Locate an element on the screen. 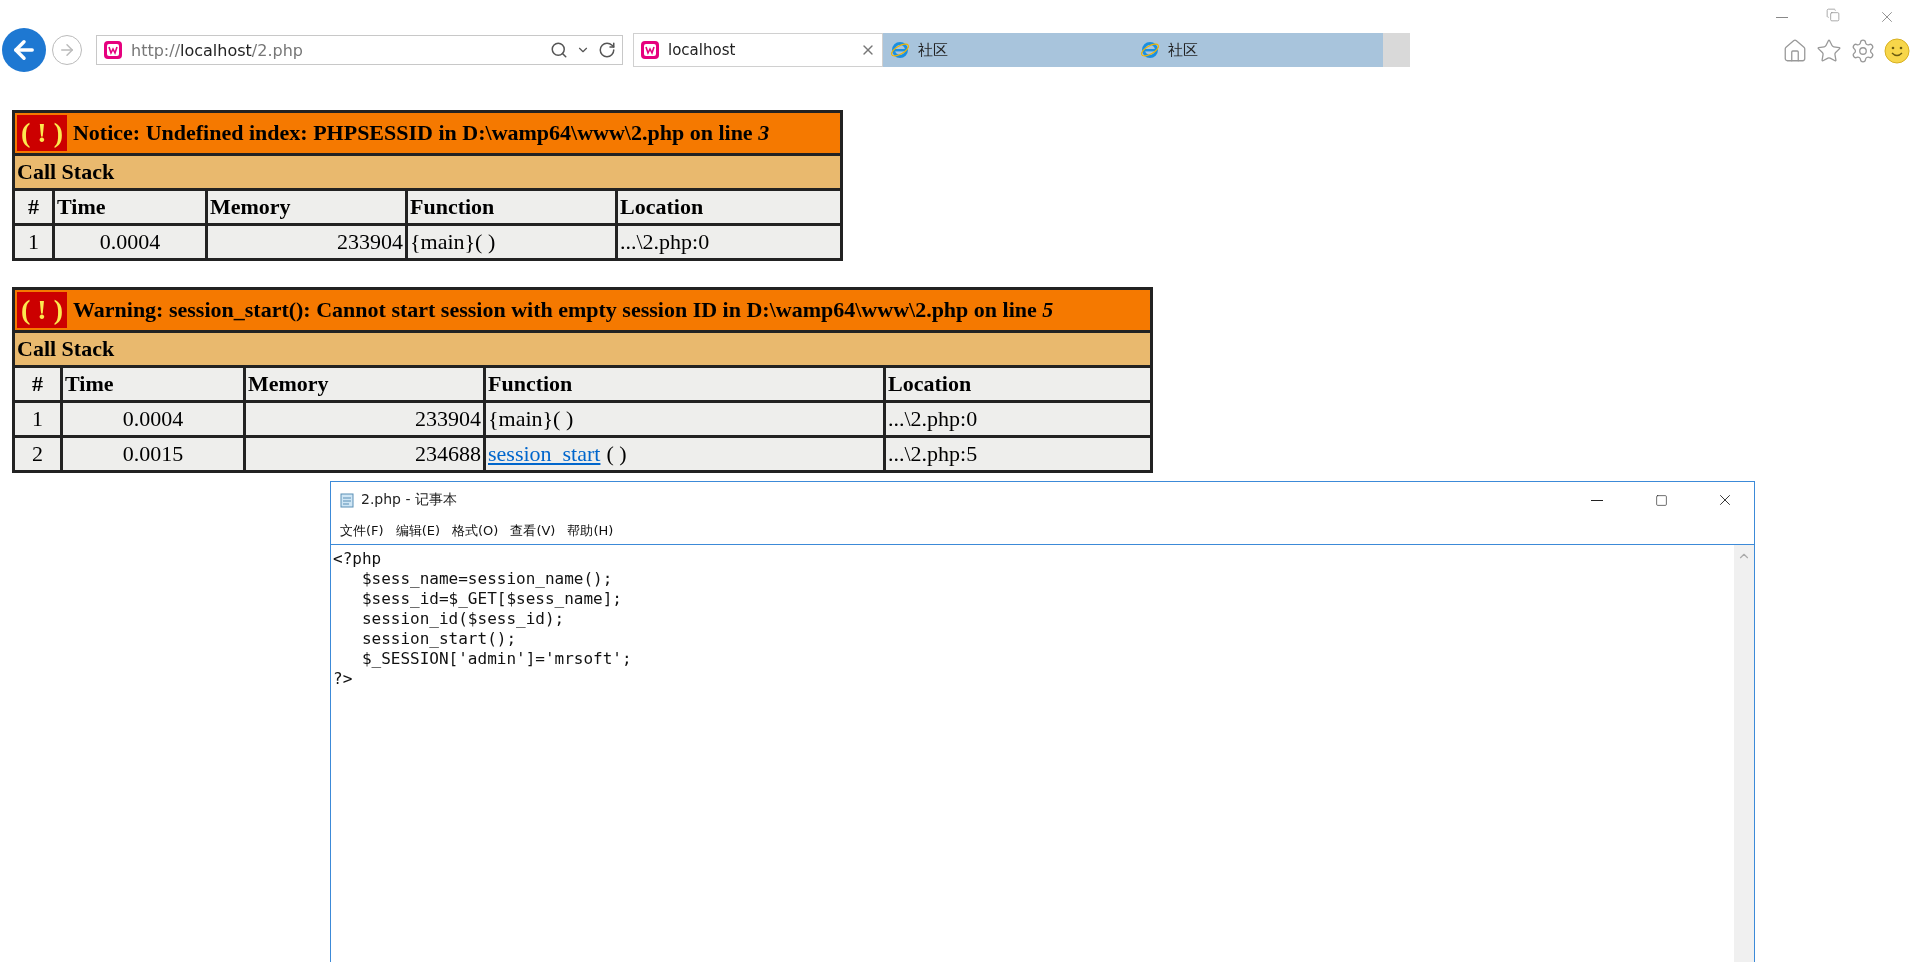  menu-item: 查看(V) is located at coordinates (533, 531).